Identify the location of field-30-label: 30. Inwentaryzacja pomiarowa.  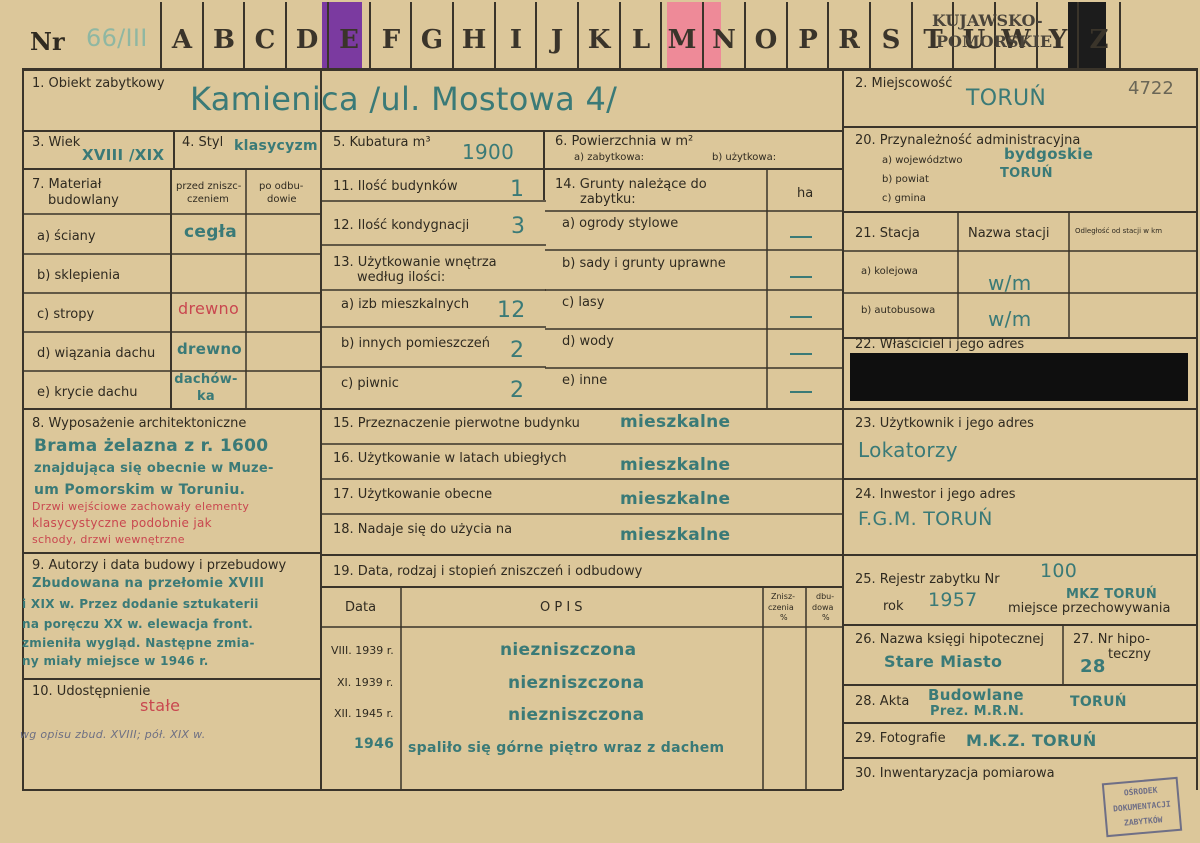
(955, 773).